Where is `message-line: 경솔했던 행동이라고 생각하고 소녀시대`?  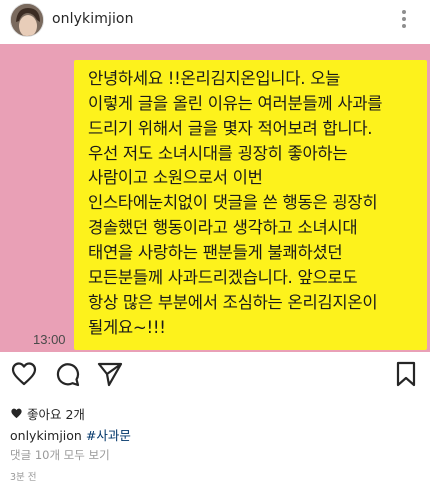 message-line: 경솔했던 행동이라고 생각하고 소녀시대 is located at coordinates (223, 227).